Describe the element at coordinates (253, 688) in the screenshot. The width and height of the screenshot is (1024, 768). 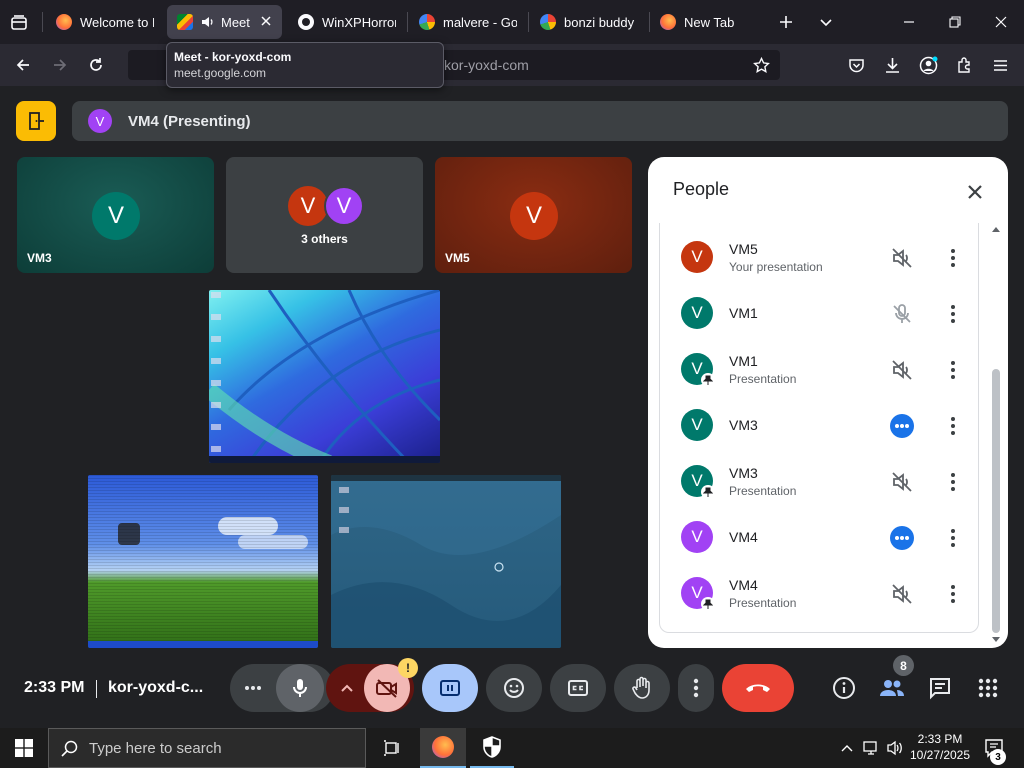
I see `audio-settings-button` at that location.